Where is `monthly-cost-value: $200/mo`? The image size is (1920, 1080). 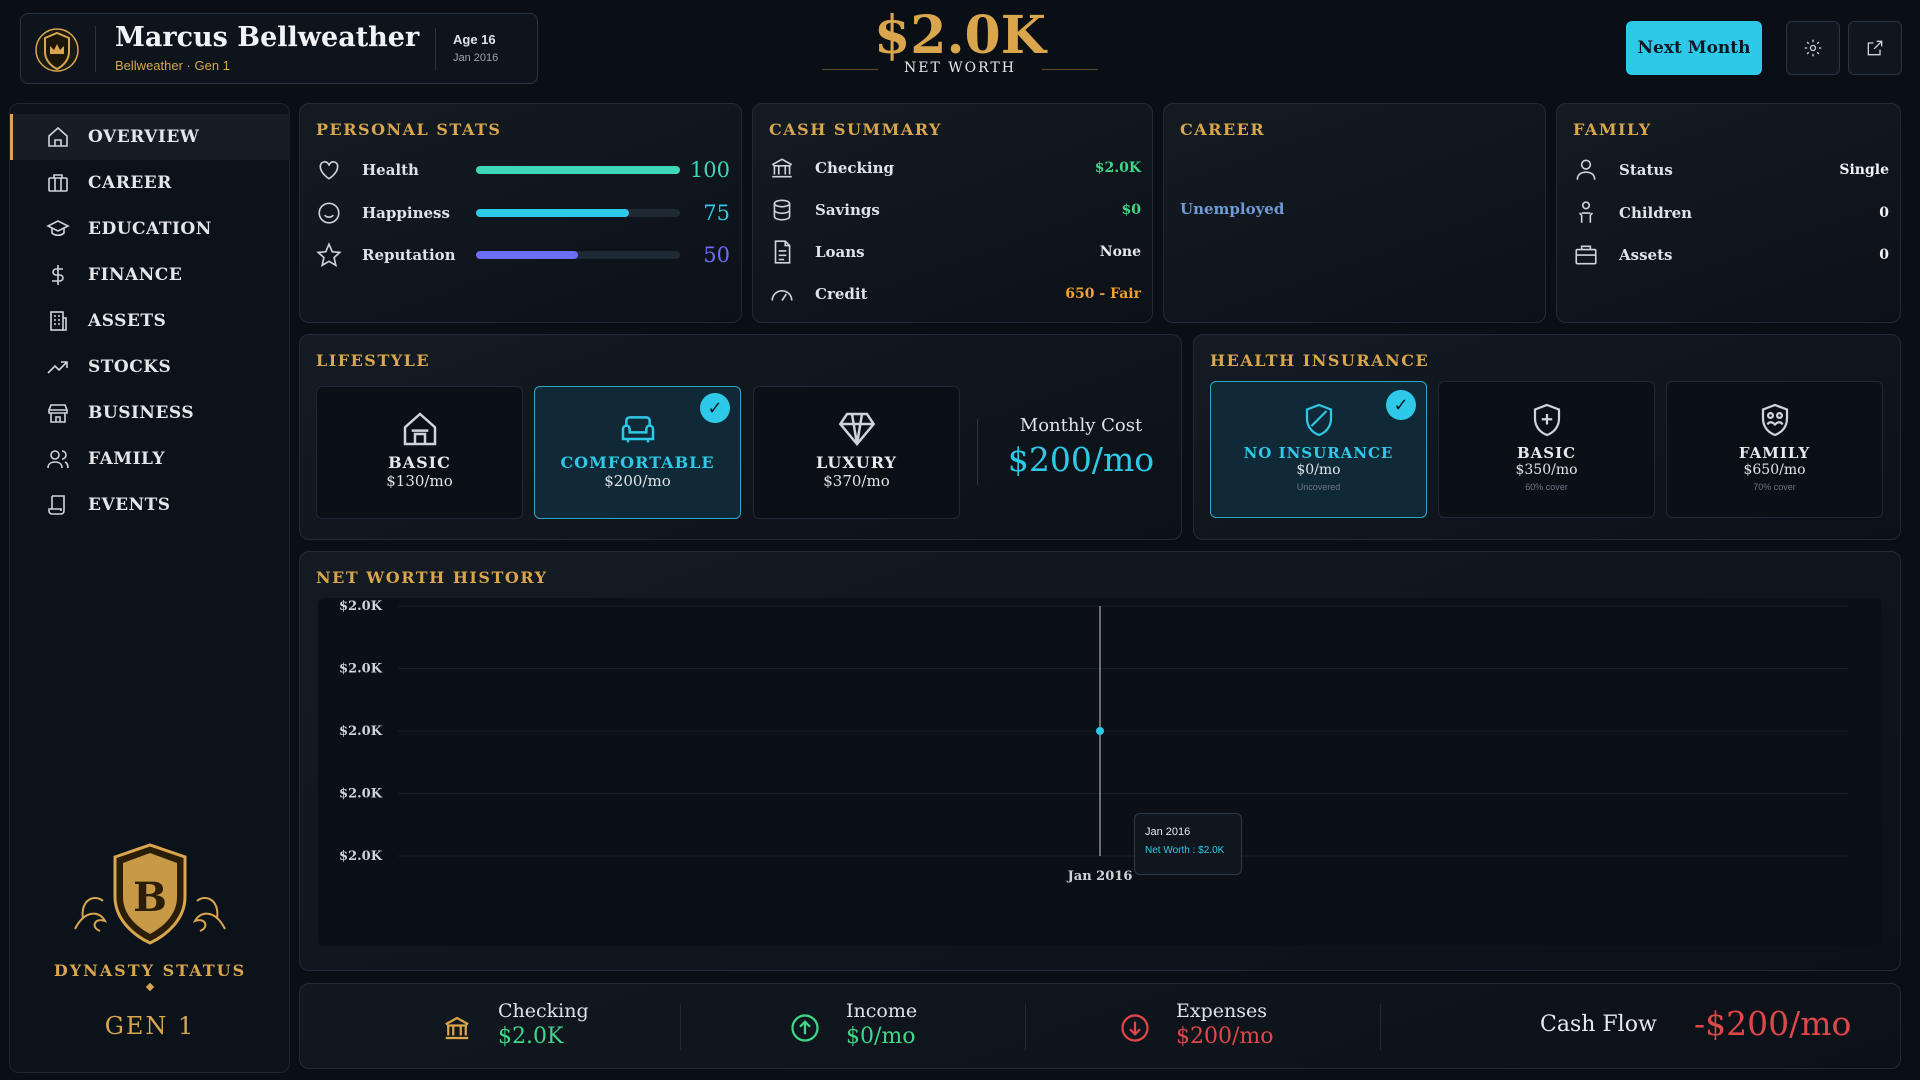
monthly-cost-value: $200/mo is located at coordinates (1081, 459).